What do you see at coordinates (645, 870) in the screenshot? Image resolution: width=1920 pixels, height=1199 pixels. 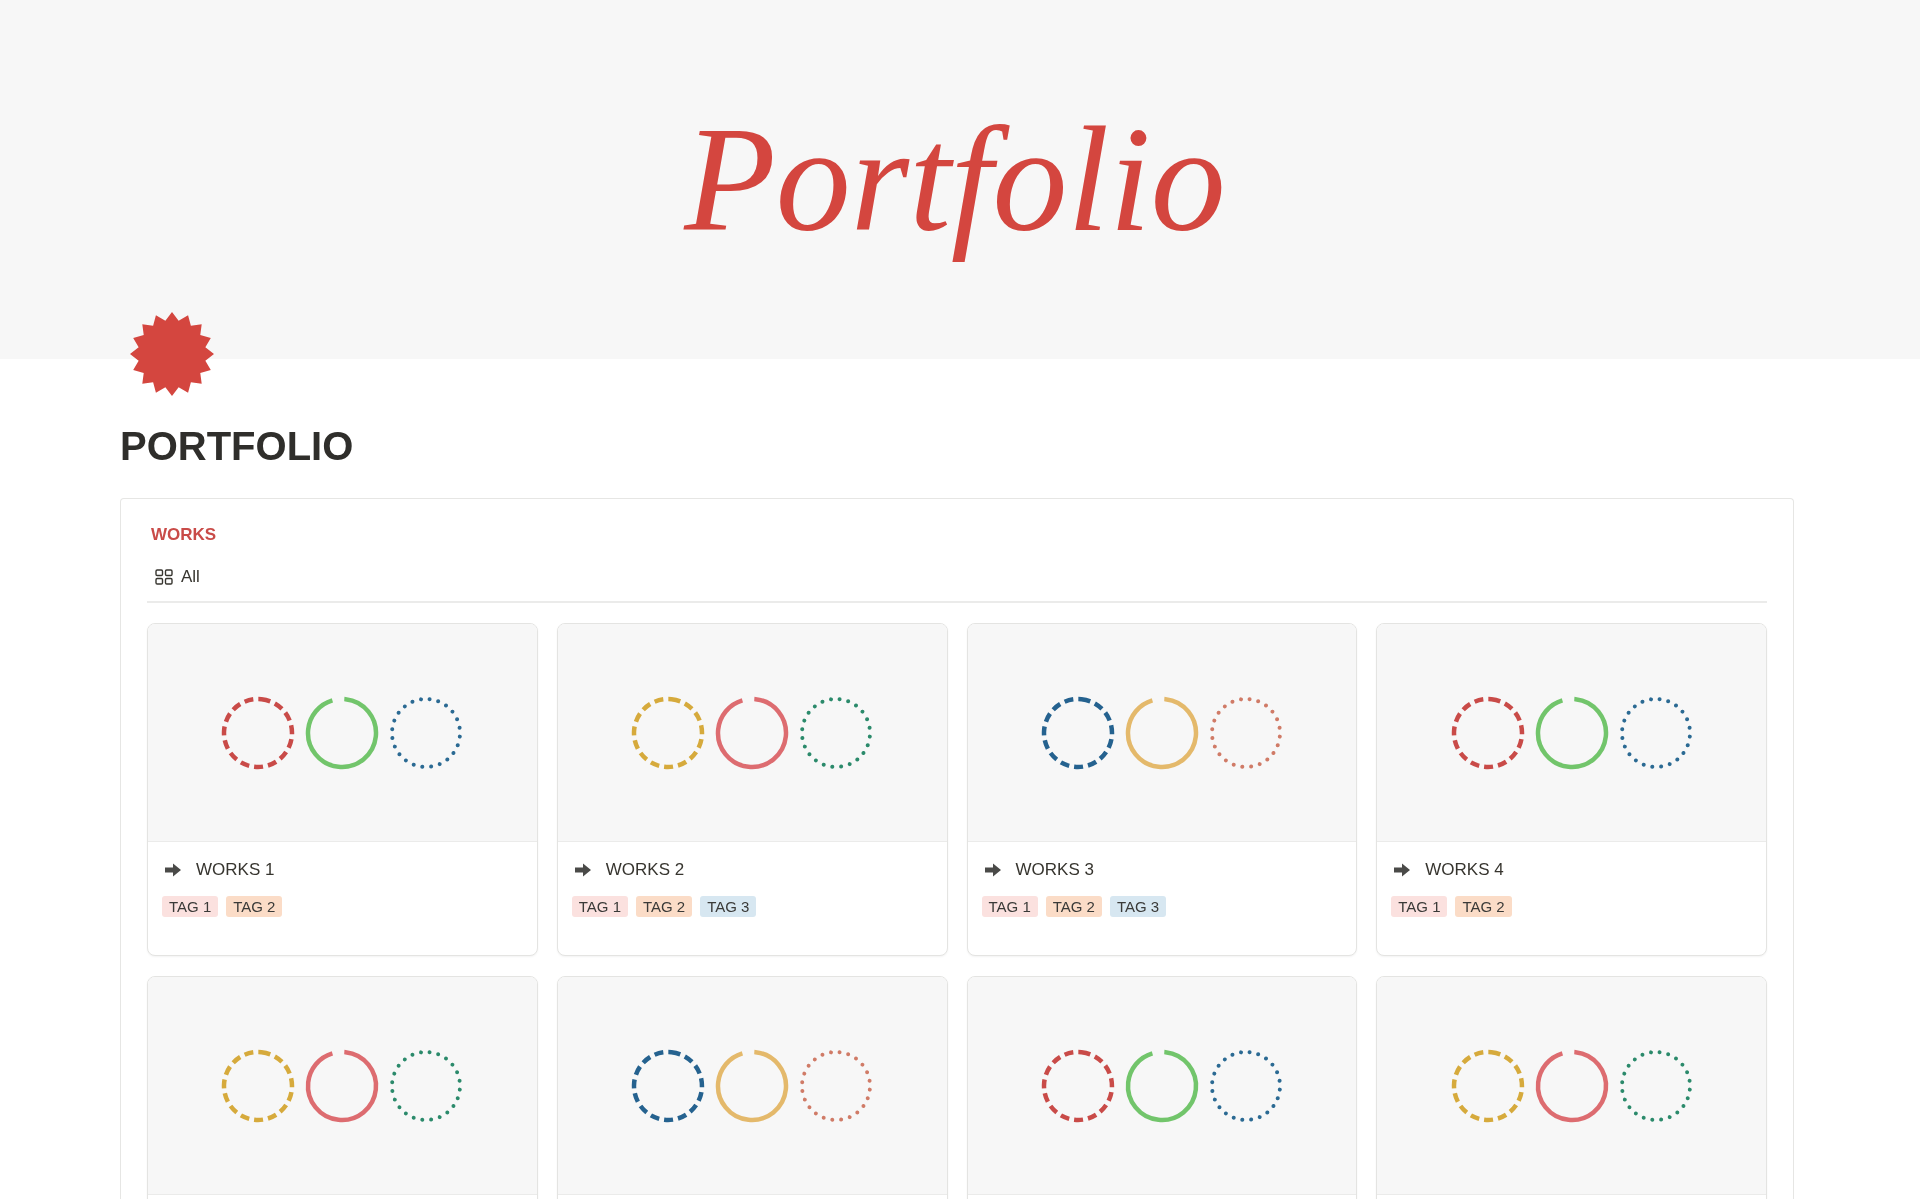 I see `card-title: WORKS 2` at bounding box center [645, 870].